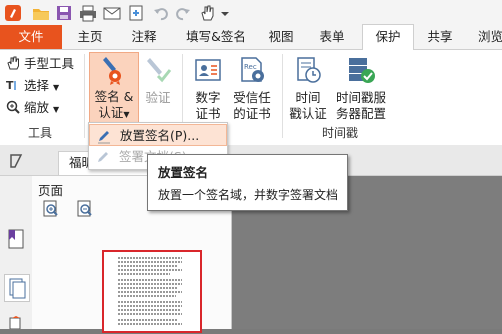 The image size is (502, 334). What do you see at coordinates (208, 87) in the screenshot?
I see `digital-id-button: 数字 证书` at bounding box center [208, 87].